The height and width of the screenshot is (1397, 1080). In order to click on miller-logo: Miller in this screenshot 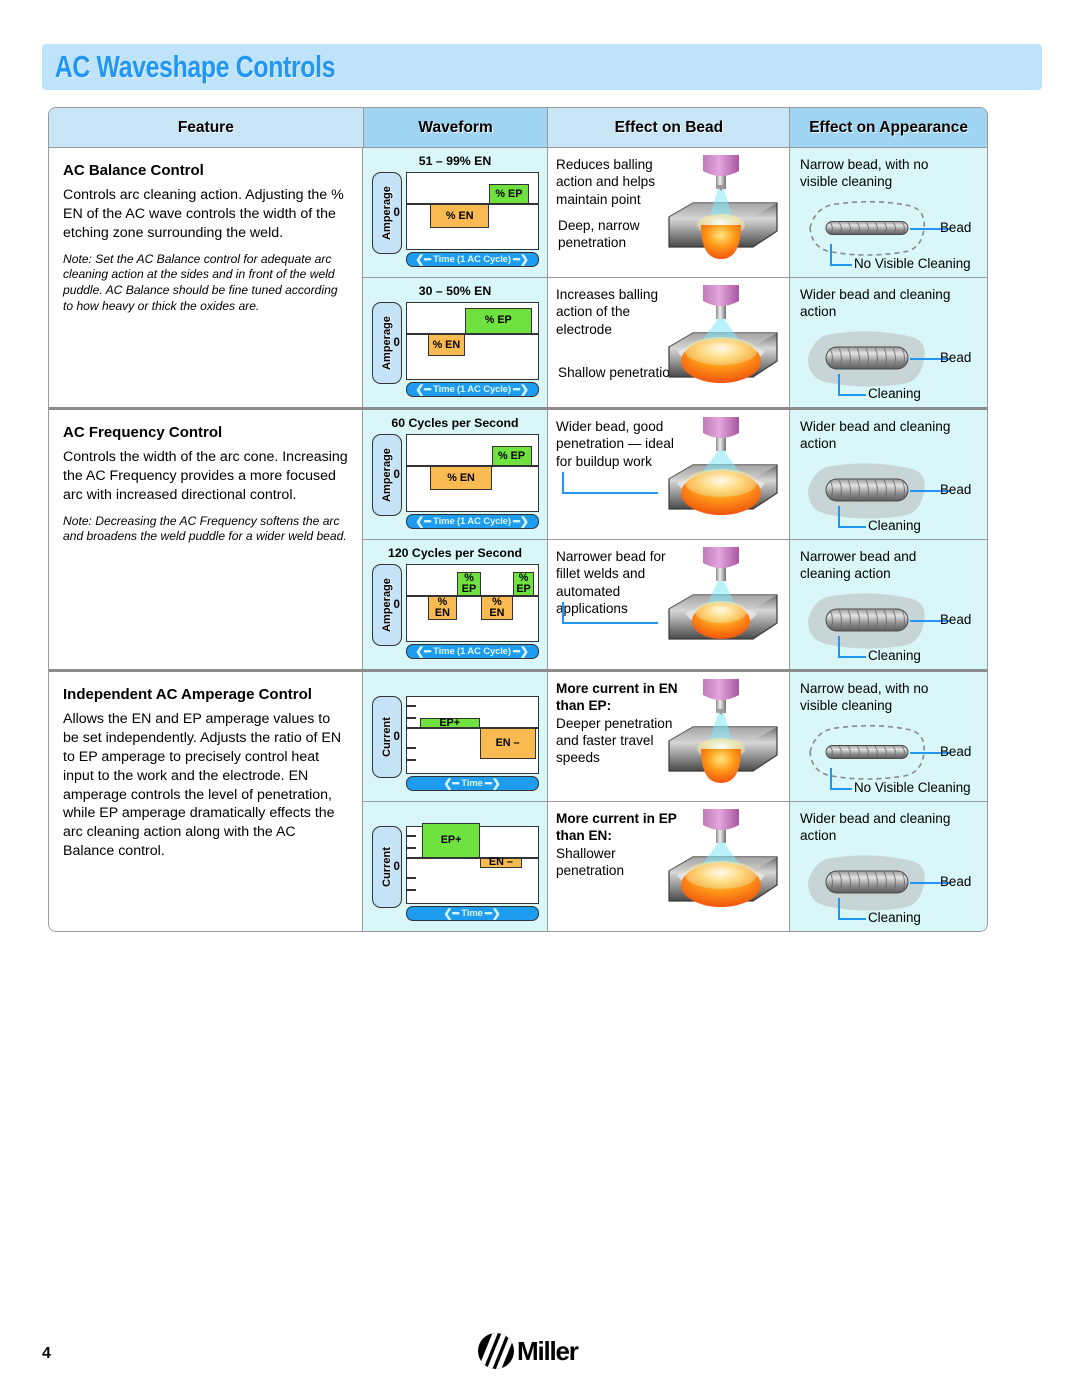, I will do `click(528, 1351)`.